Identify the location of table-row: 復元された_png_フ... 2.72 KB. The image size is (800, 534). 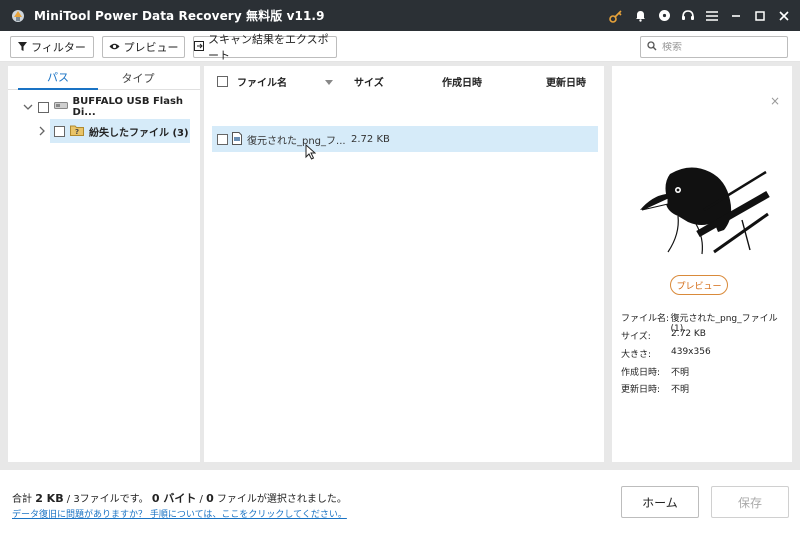
(405, 139).